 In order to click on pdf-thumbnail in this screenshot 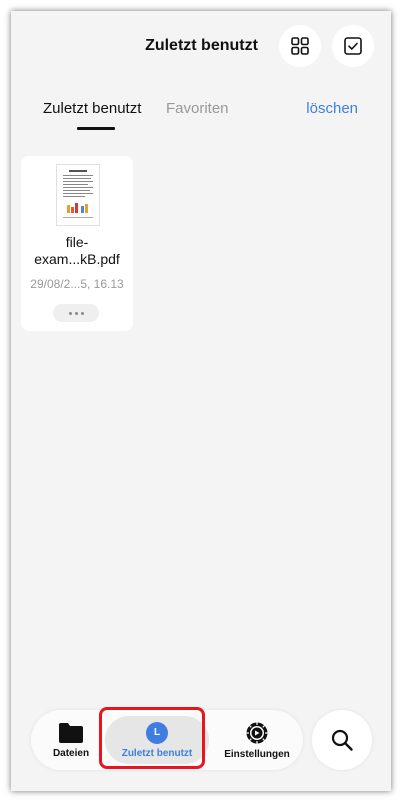, I will do `click(78, 195)`.